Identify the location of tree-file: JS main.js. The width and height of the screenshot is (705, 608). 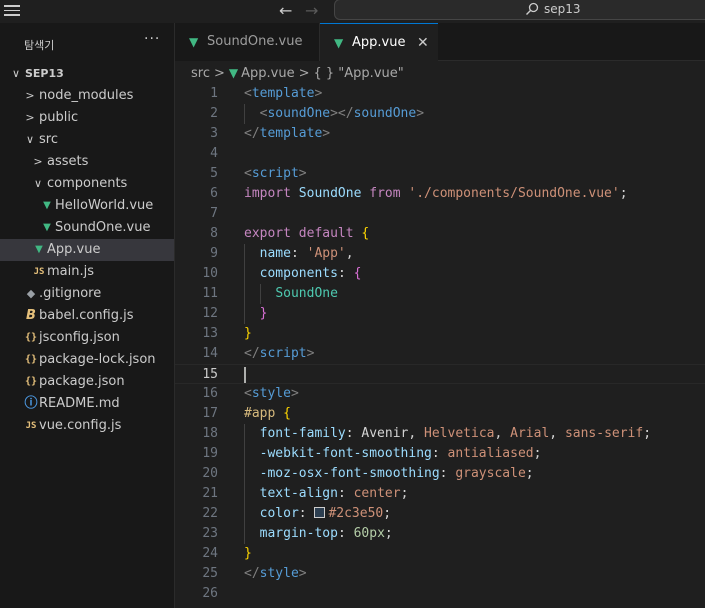
(87, 272).